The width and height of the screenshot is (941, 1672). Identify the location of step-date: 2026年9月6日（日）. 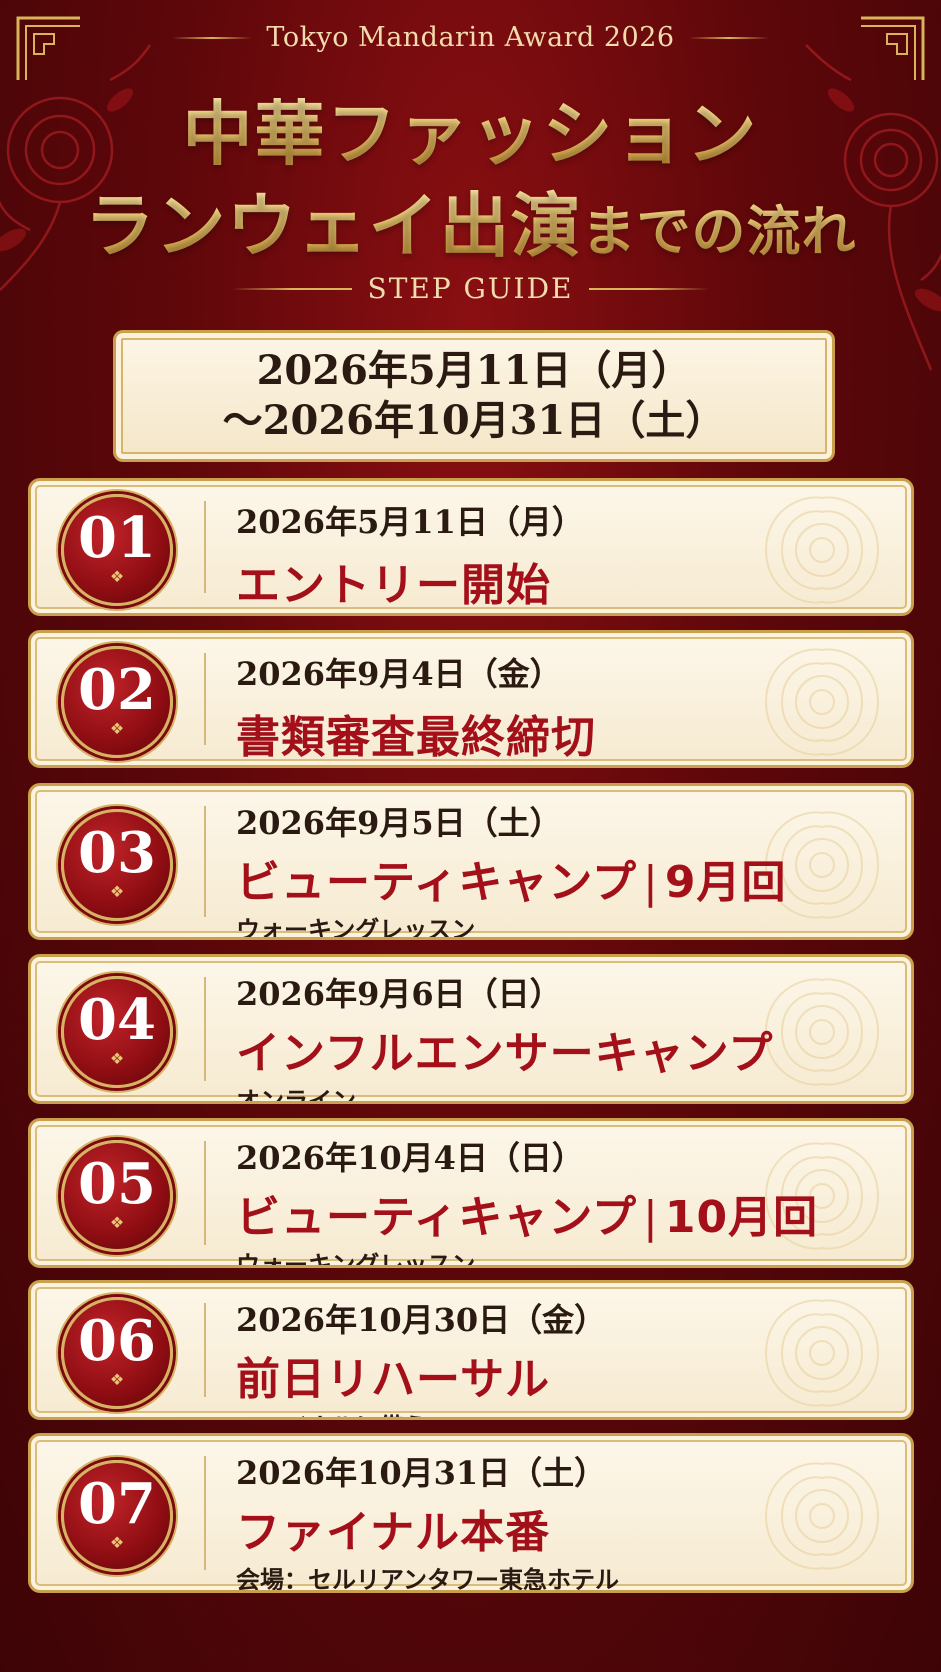
(399, 994).